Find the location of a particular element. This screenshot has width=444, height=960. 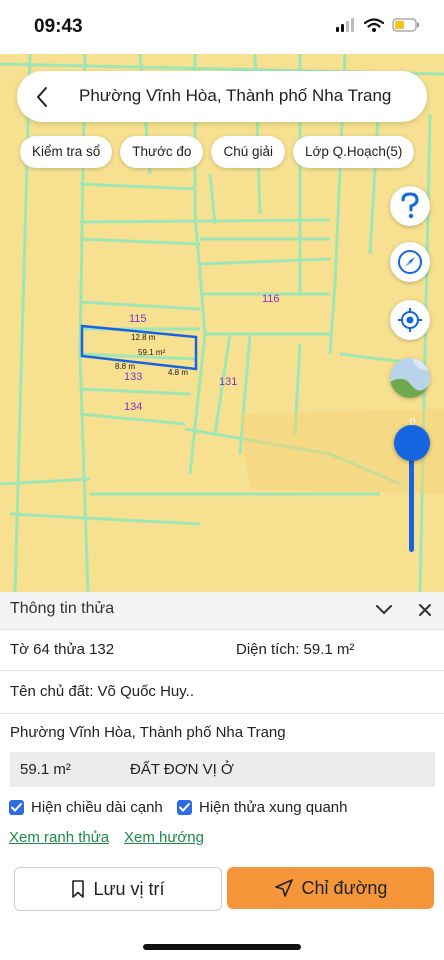

chip-check-book: Kiểm tra sổ is located at coordinates (66, 152).